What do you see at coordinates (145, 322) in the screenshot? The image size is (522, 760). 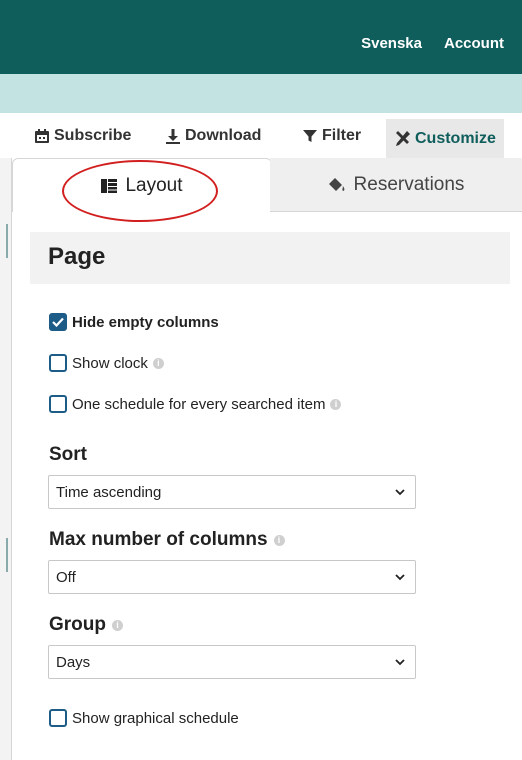 I see `hide-empty-columns-label: Hide empty columns` at bounding box center [145, 322].